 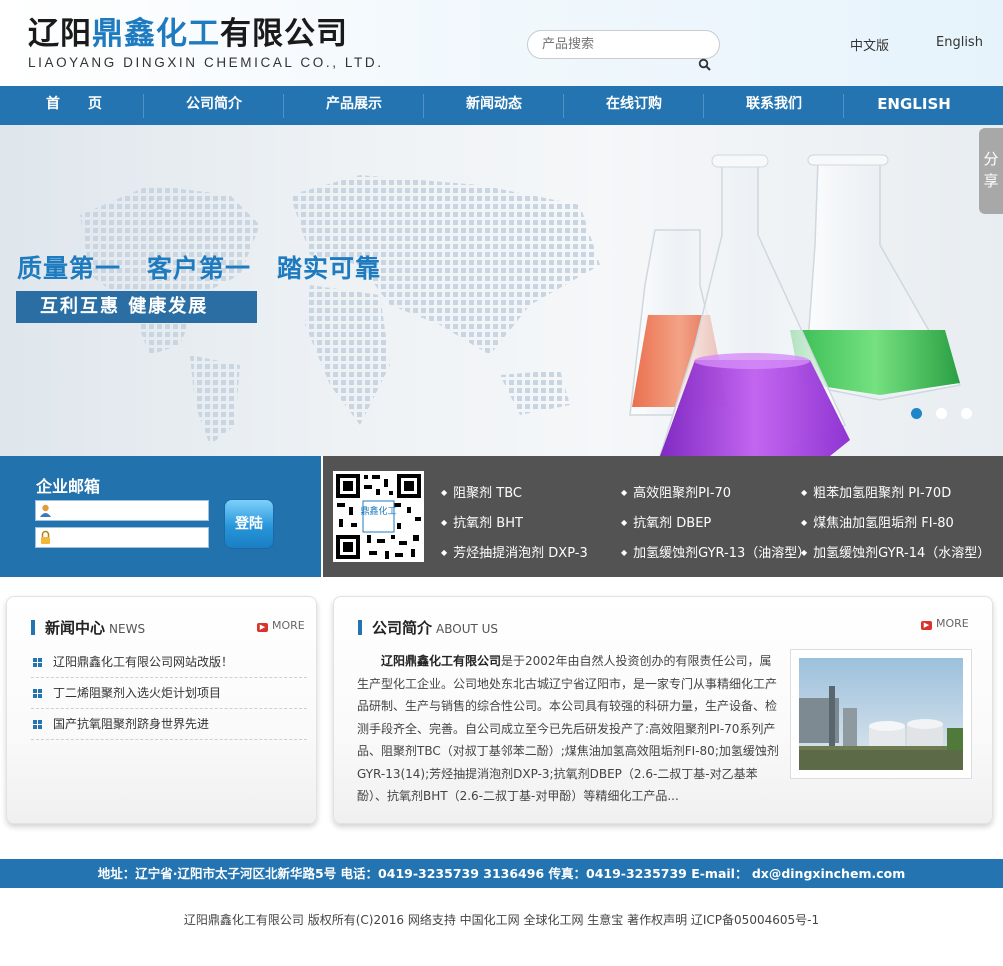 I want to click on product-link: ◆ 加氢缓蚀剂GYR-14（水溶型）, so click(x=895, y=551).